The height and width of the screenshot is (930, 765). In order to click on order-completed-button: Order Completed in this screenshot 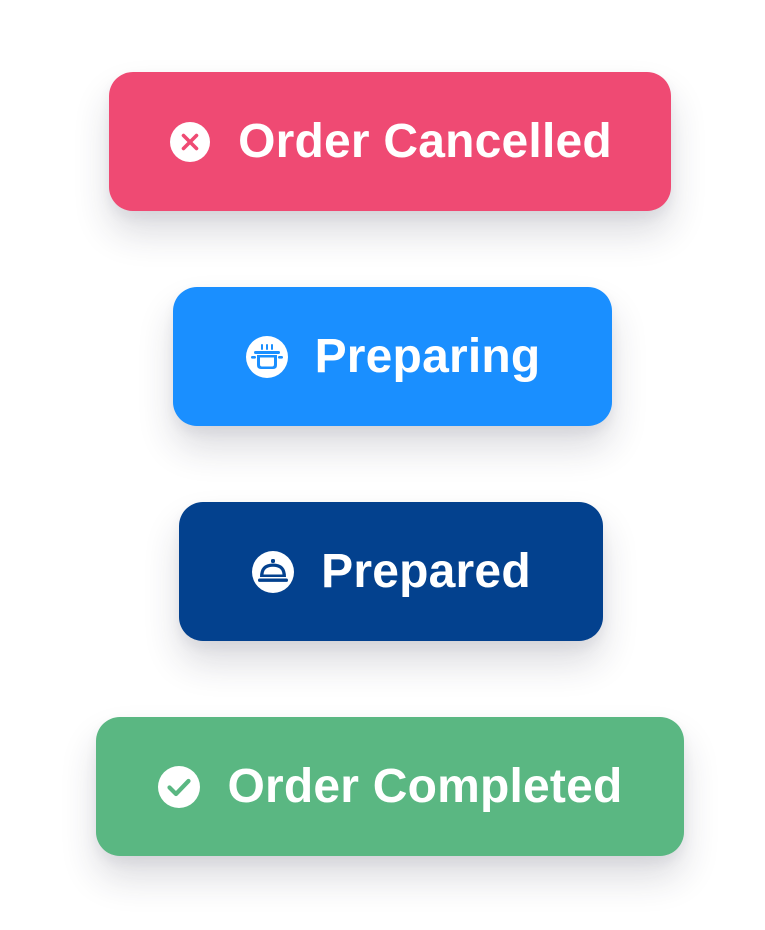, I will do `click(390, 786)`.